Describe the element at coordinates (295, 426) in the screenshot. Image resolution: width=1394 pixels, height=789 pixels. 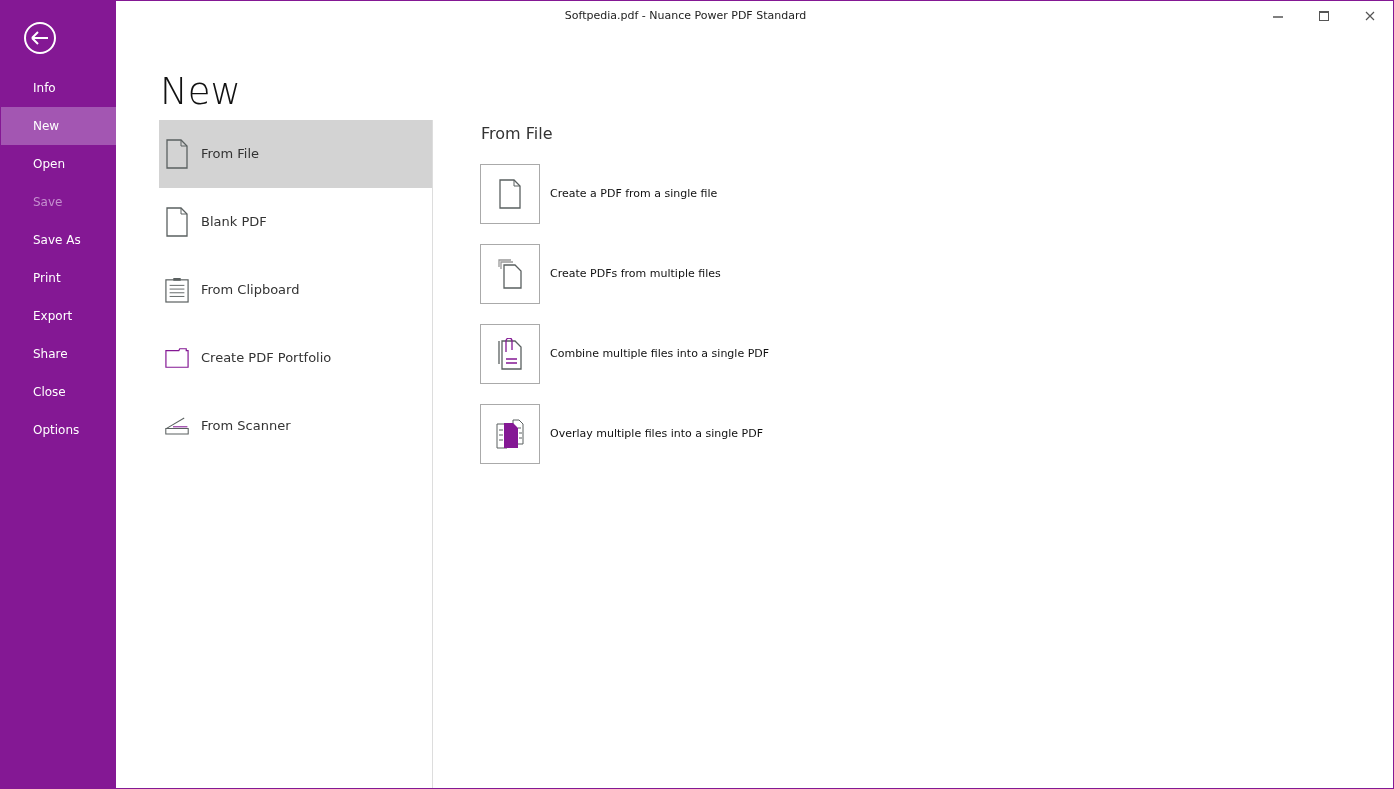
I see `source-option: From Scanner` at that location.